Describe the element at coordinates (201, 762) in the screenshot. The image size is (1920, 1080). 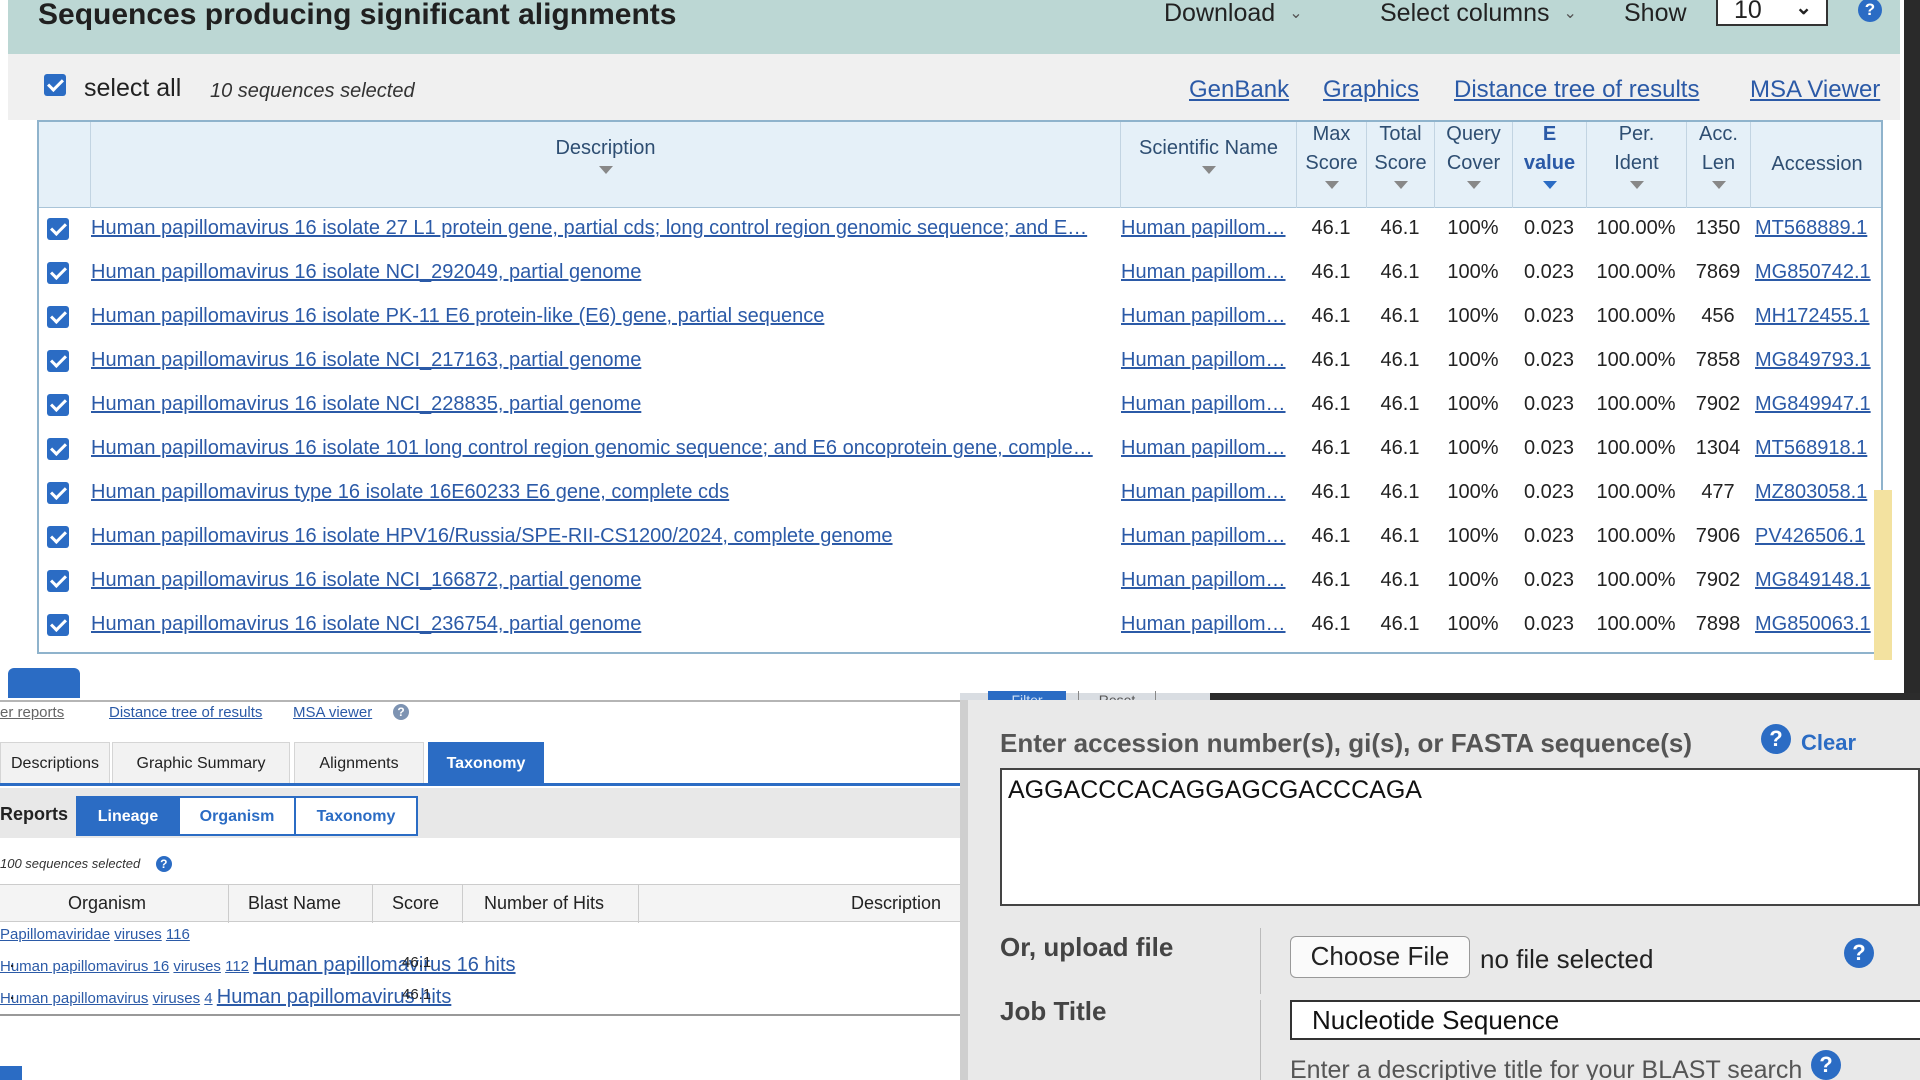
I see `tab-graphic-summary: Graphic Summary` at that location.